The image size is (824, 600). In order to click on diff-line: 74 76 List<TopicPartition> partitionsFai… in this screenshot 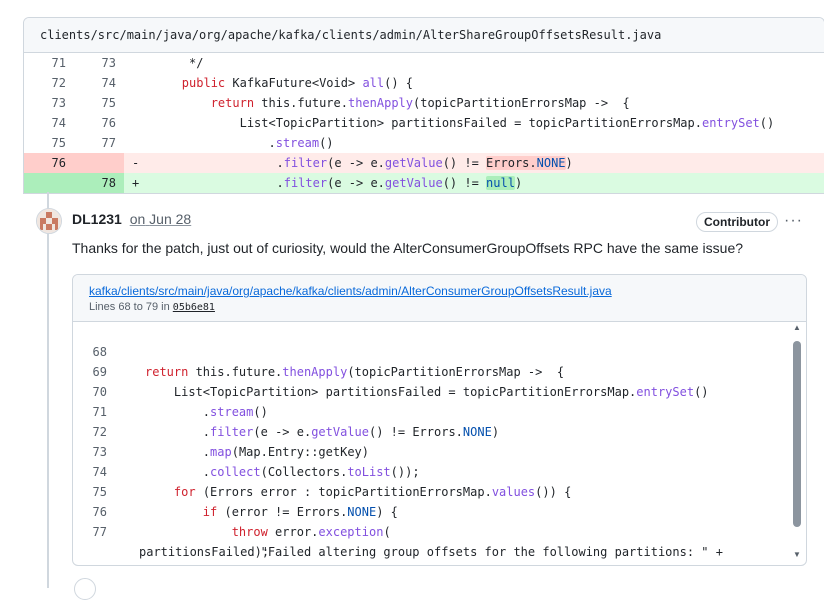, I will do `click(424, 123)`.